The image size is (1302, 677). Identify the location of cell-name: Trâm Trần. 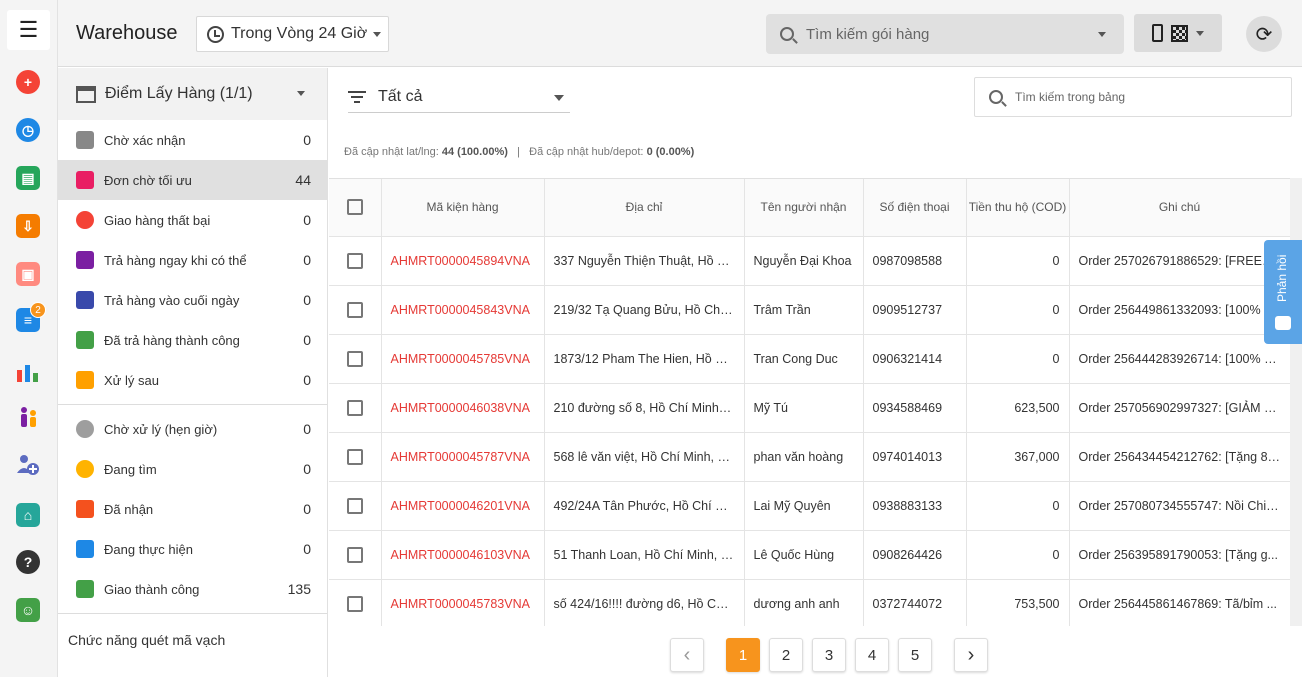
(804, 310).